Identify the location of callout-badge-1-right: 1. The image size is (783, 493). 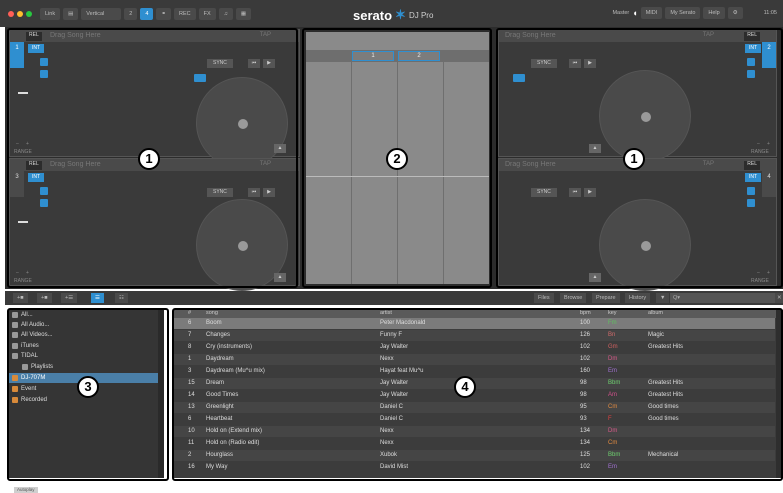
(634, 159).